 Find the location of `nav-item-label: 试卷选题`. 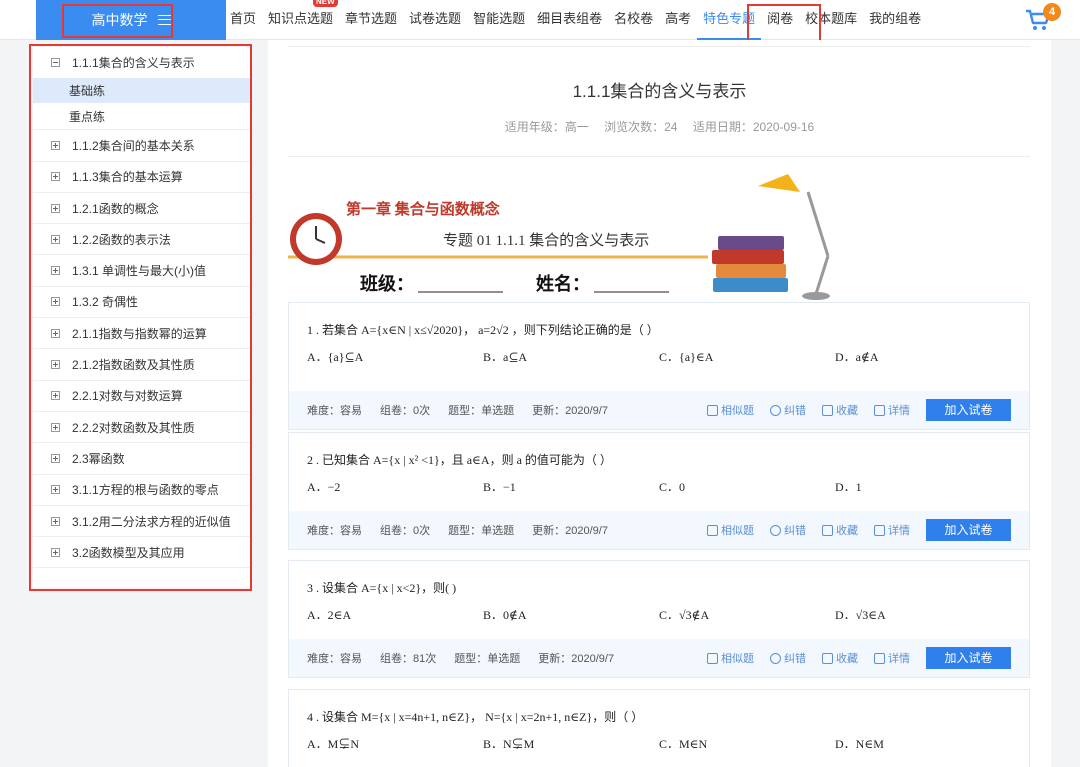

nav-item-label: 试卷选题 is located at coordinates (435, 18).